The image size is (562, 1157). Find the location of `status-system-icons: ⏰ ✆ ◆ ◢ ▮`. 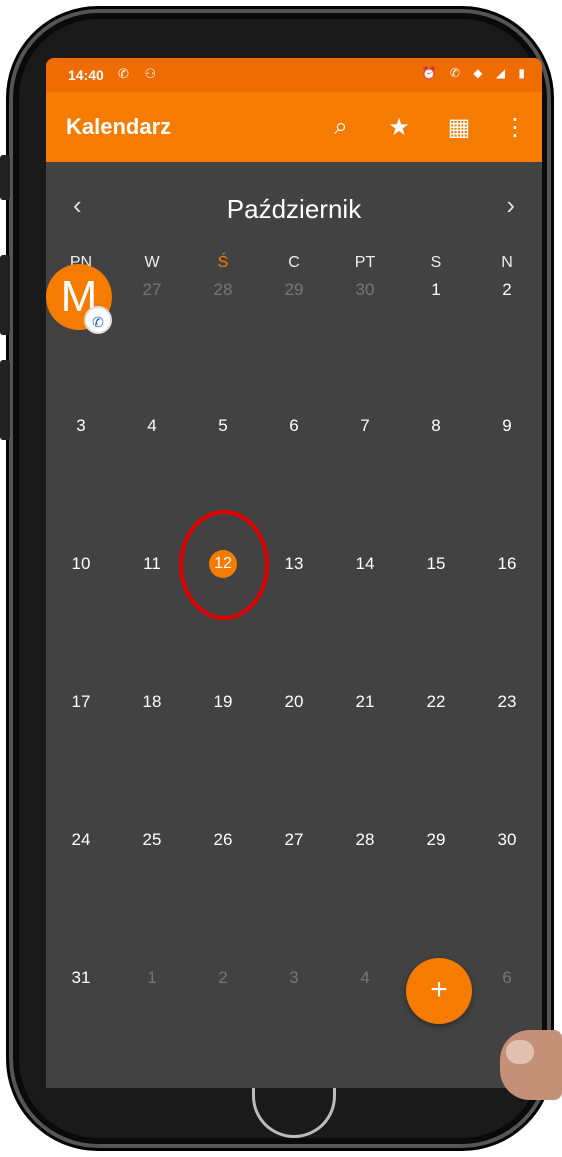

status-system-icons: ⏰ ✆ ◆ ◢ ▮ is located at coordinates (475, 73).